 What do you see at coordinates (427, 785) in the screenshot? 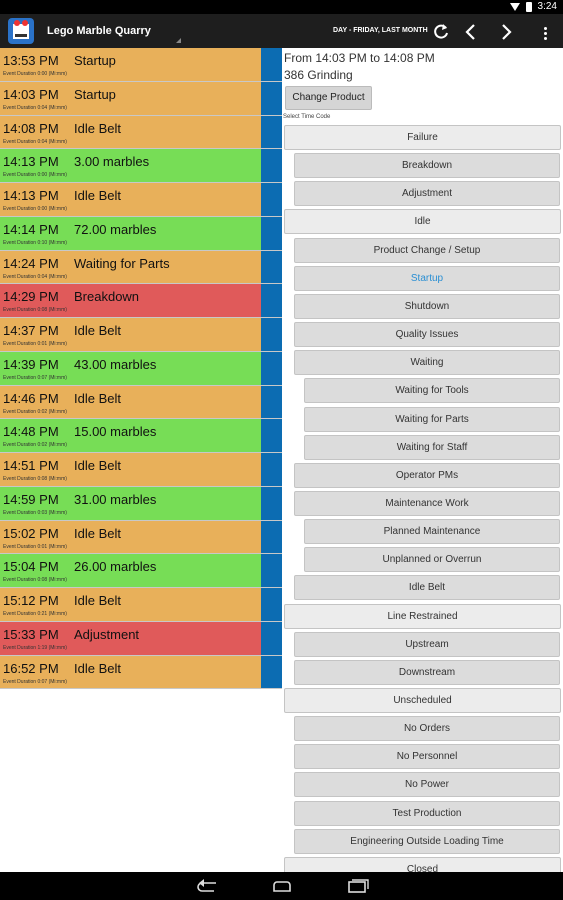
I see `time-code-button: No Power` at bounding box center [427, 785].